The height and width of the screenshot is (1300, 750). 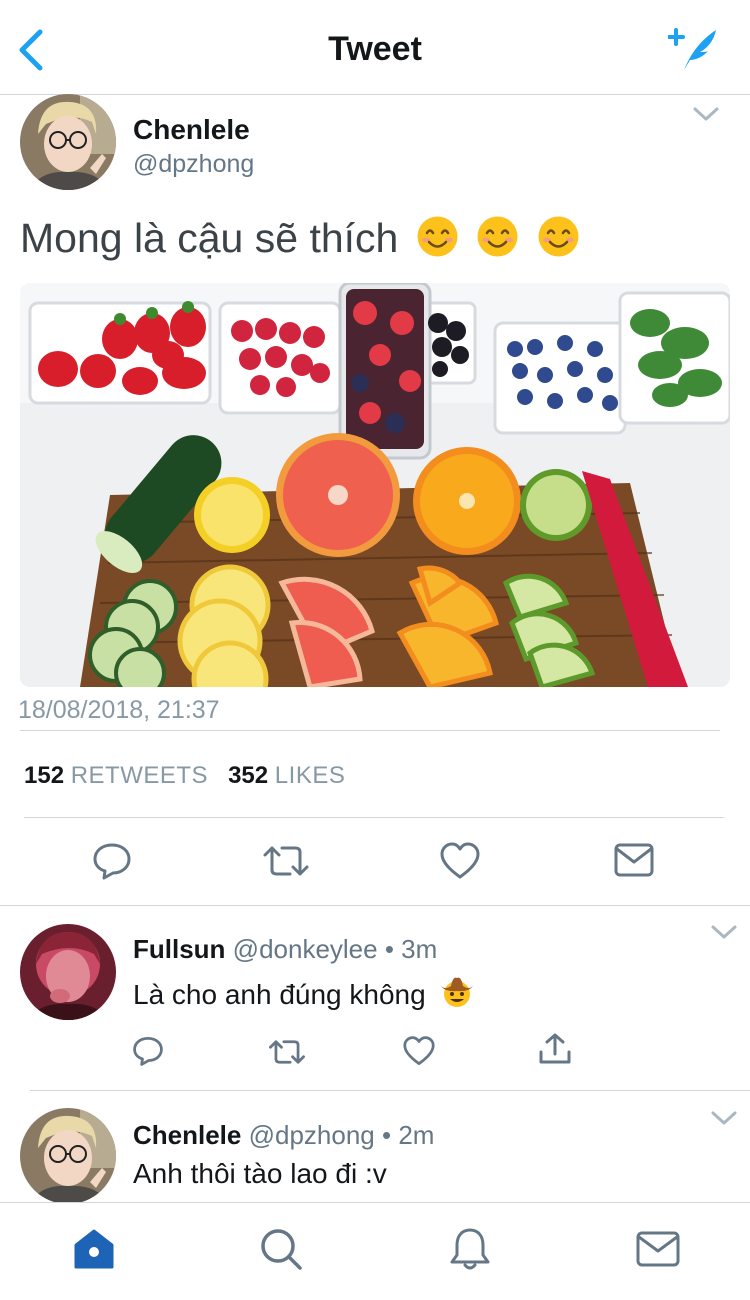 What do you see at coordinates (94, 1249) in the screenshot?
I see `home-icon` at bounding box center [94, 1249].